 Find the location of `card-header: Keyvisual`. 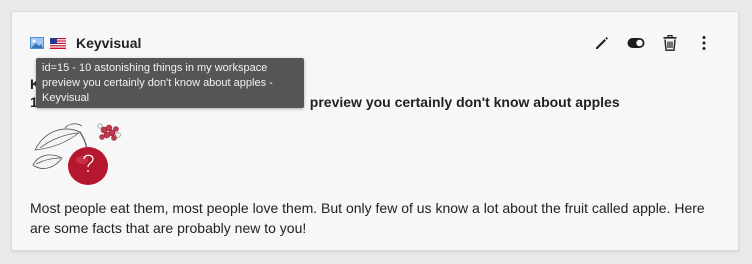

card-header: Keyvisual is located at coordinates (85, 43).